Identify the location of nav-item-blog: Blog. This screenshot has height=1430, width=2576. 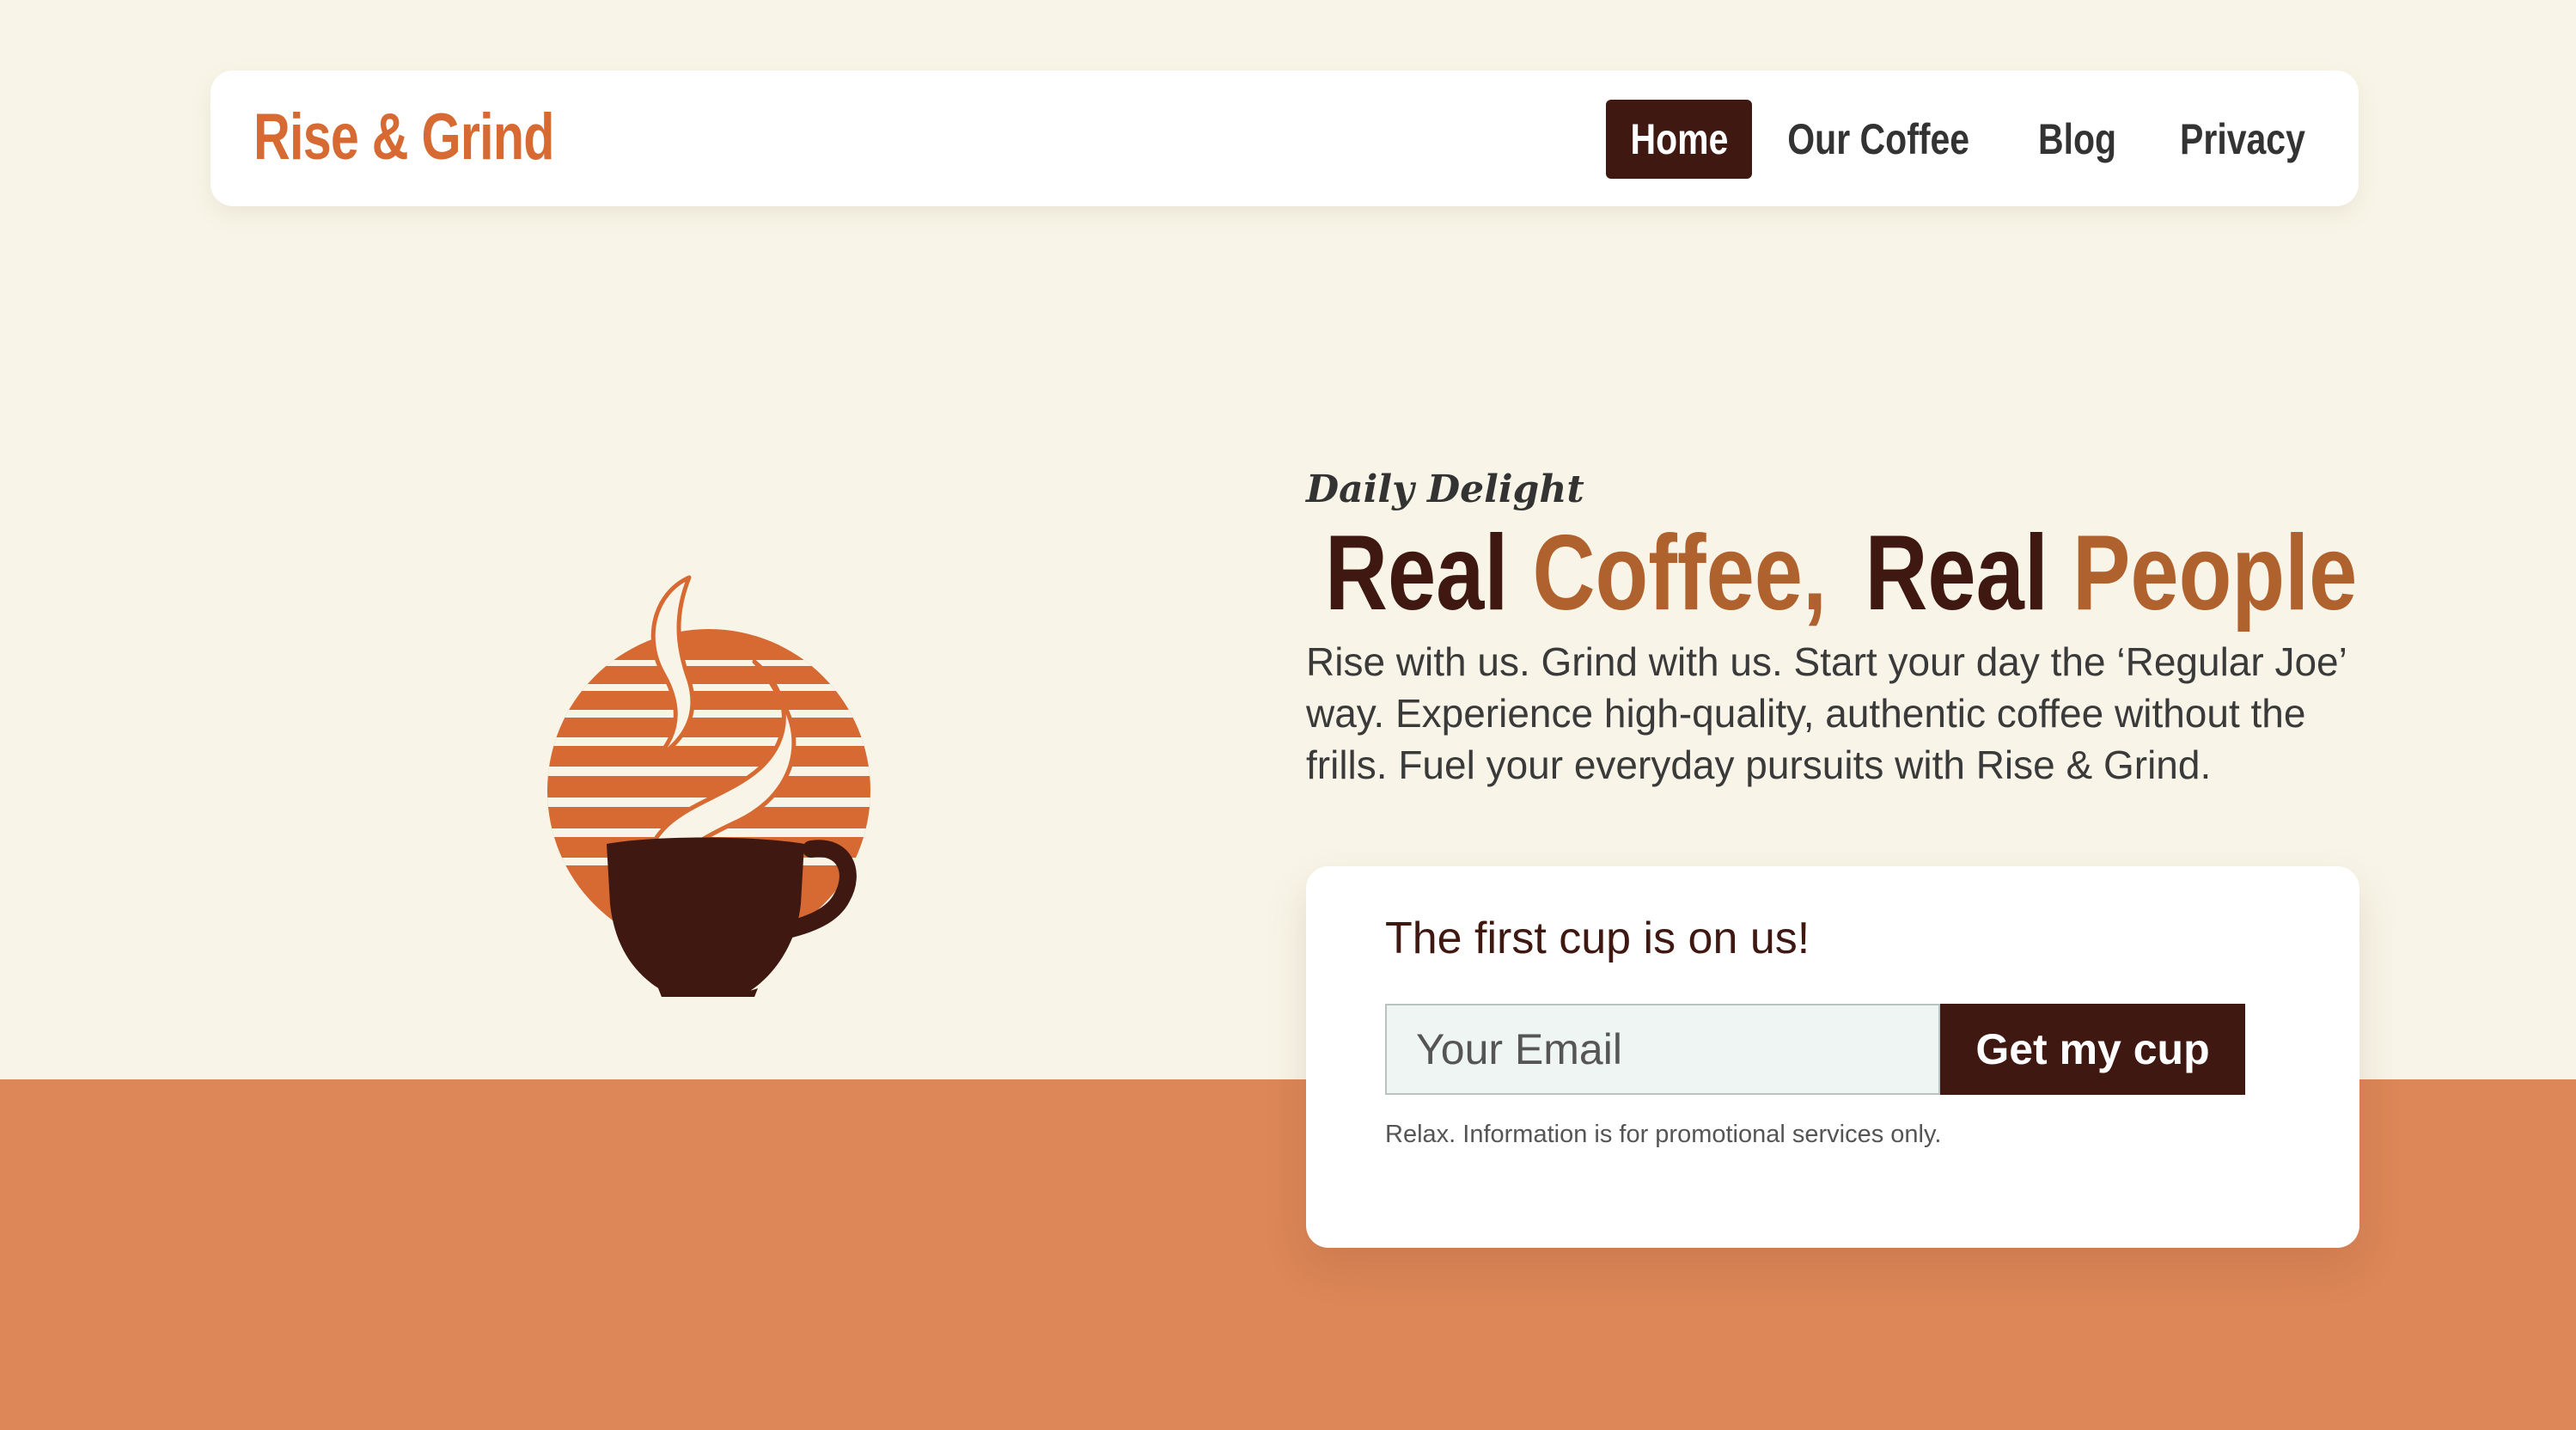
(2077, 139).